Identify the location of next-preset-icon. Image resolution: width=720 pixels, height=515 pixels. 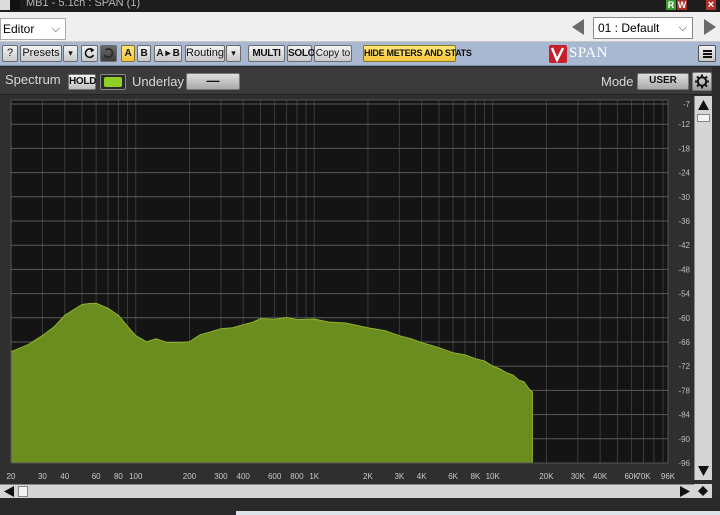
(709, 27).